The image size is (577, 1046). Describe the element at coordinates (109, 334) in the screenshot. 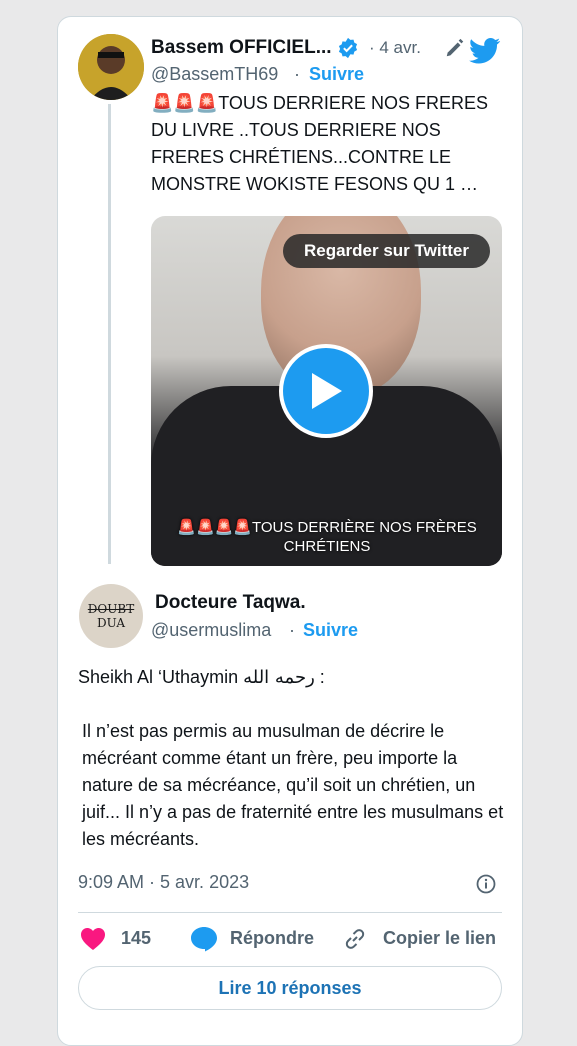

I see `thread-line` at that location.